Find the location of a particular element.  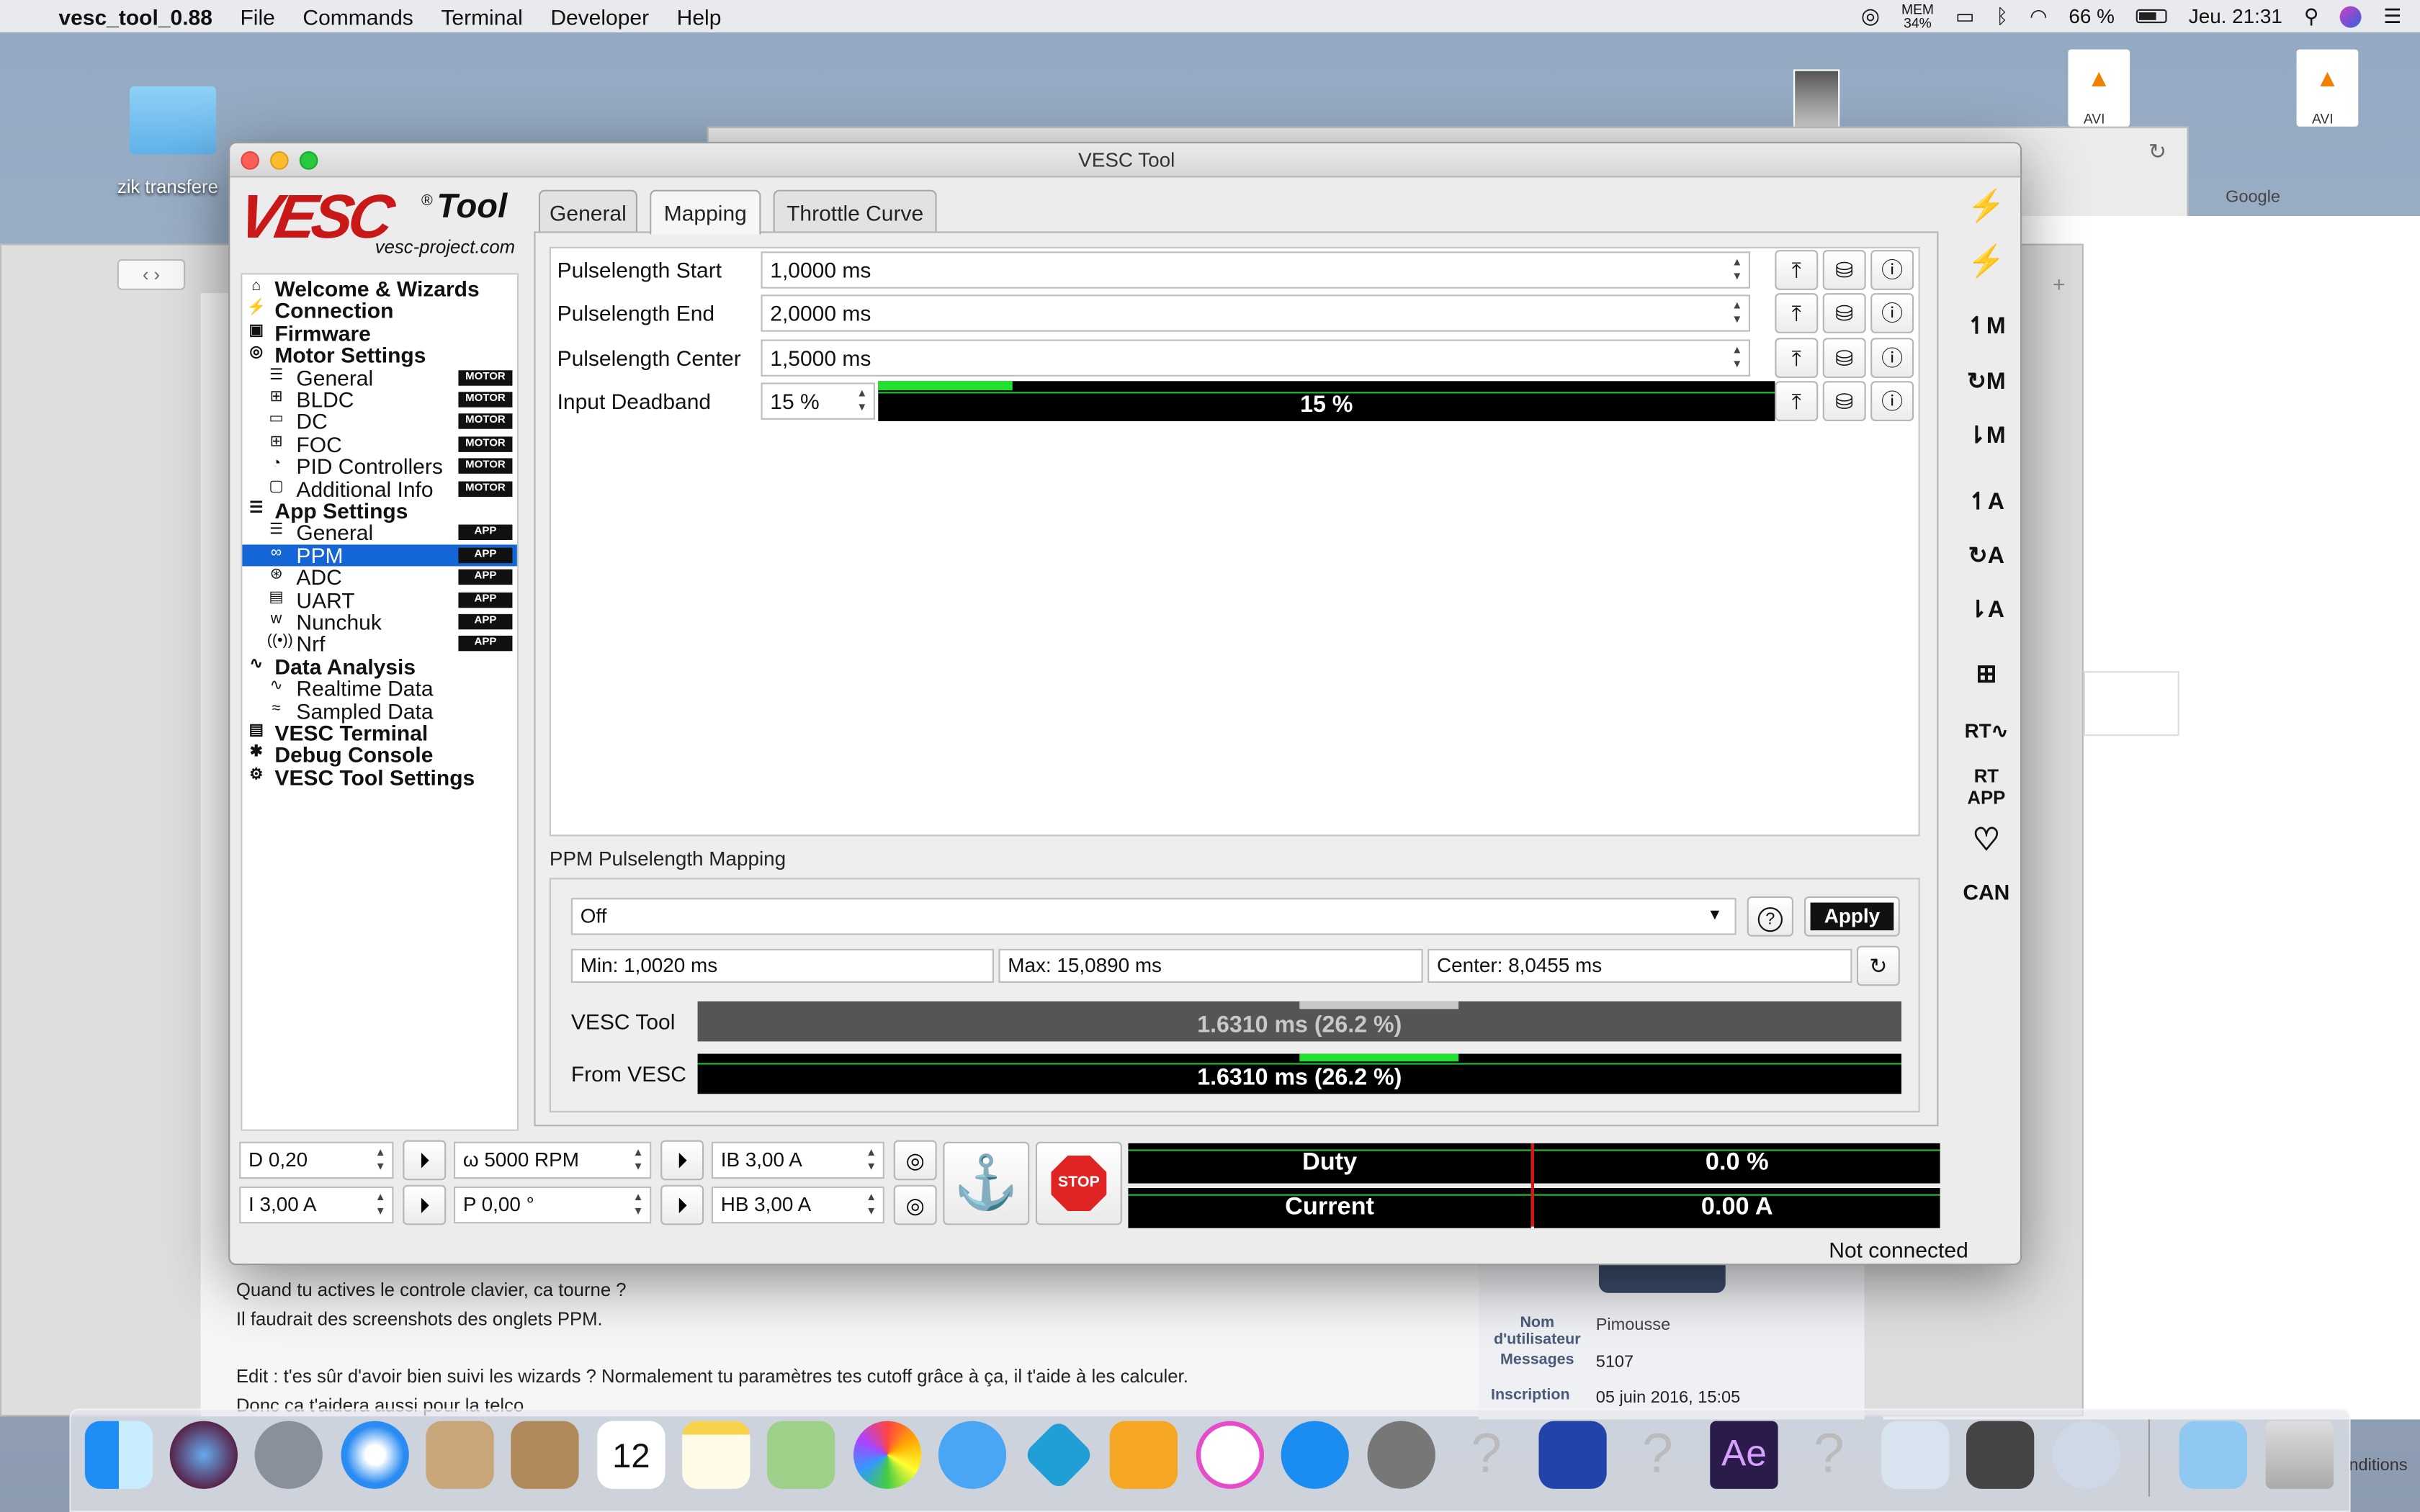

current-input: I 3,00 A ▲ ▼ is located at coordinates (316, 1205).